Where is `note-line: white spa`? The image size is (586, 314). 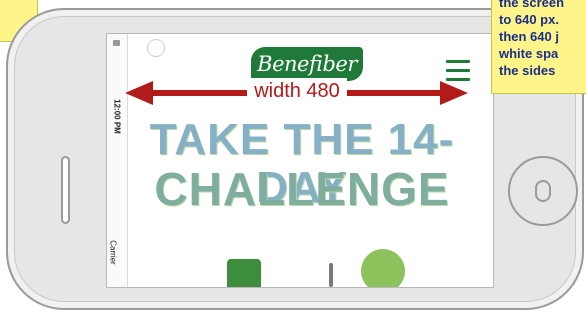
note-line: white spa is located at coordinates (529, 53).